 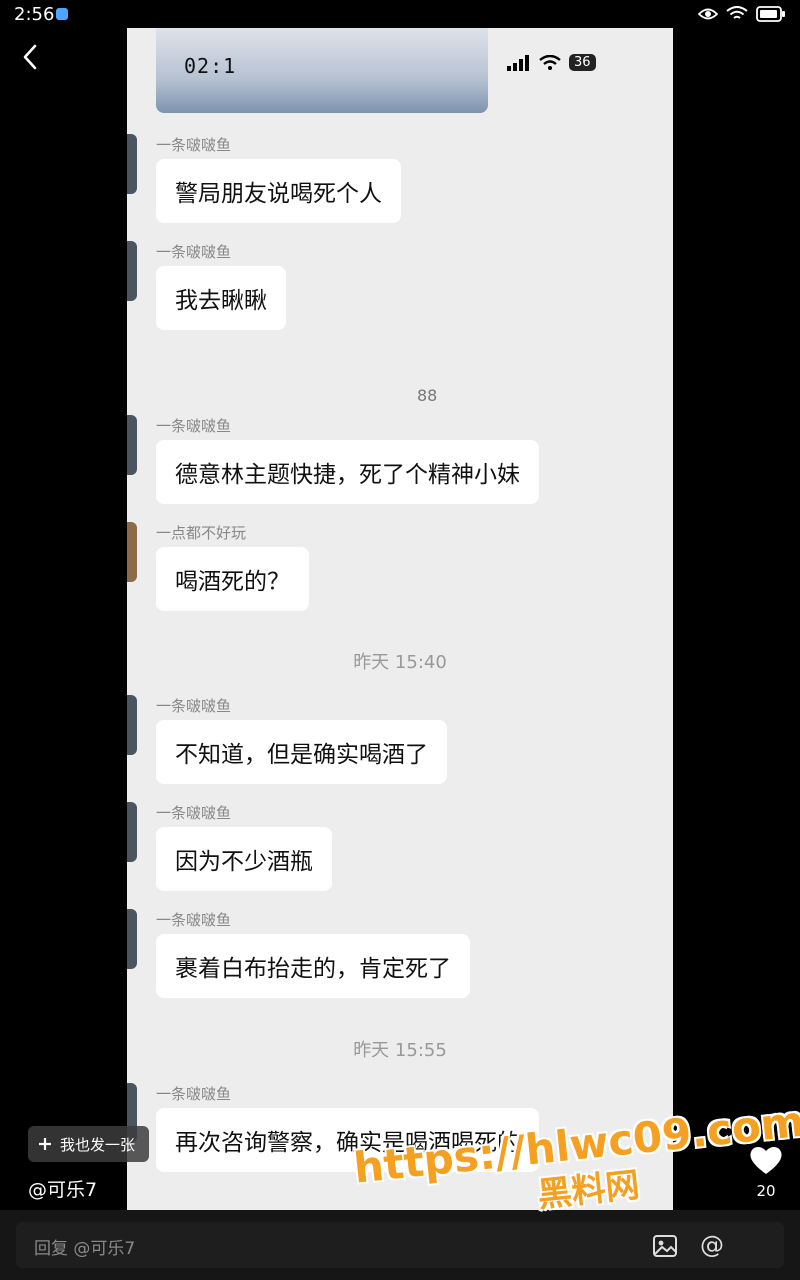 What do you see at coordinates (45, 1144) in the screenshot?
I see `plus-icon` at bounding box center [45, 1144].